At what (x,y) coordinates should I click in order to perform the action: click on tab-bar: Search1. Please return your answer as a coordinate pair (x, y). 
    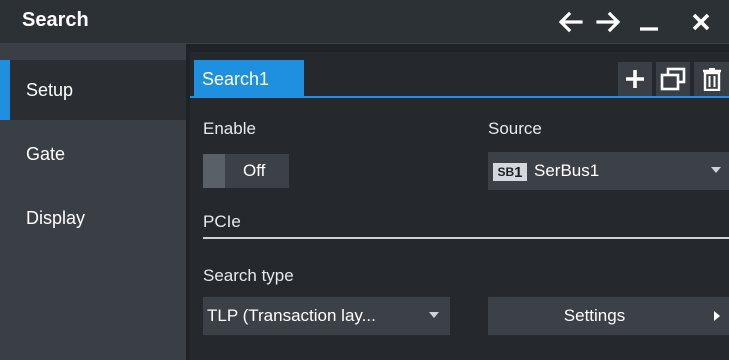
    Looking at the image, I should click on (459, 75).